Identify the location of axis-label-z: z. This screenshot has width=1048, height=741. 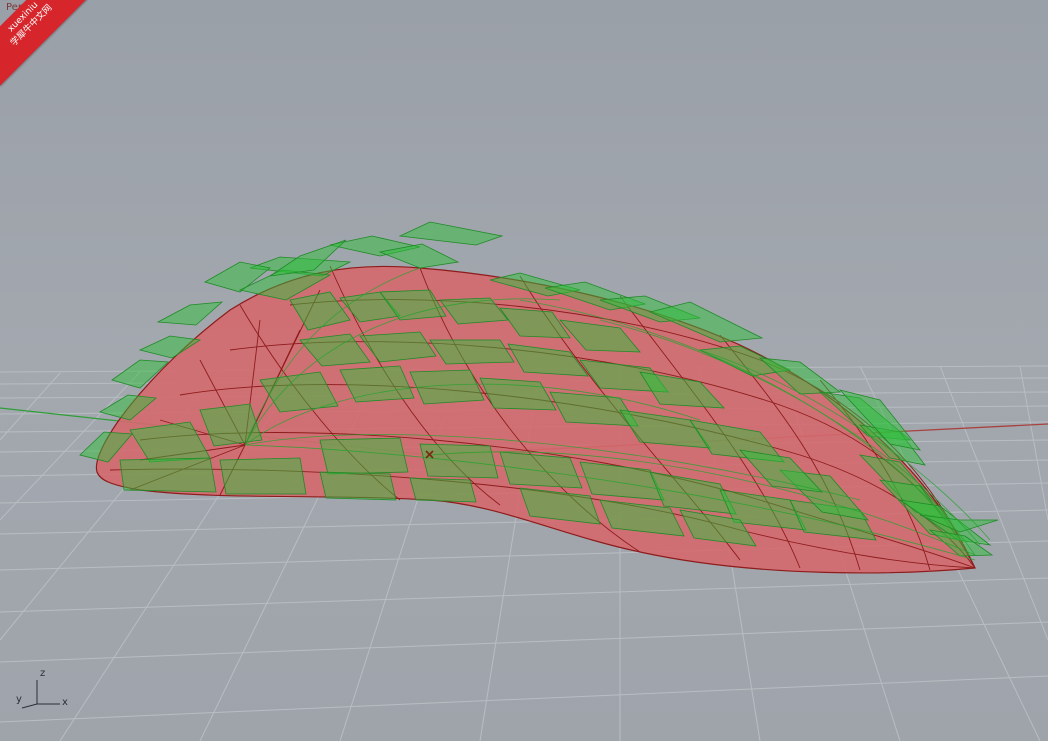
(43, 673).